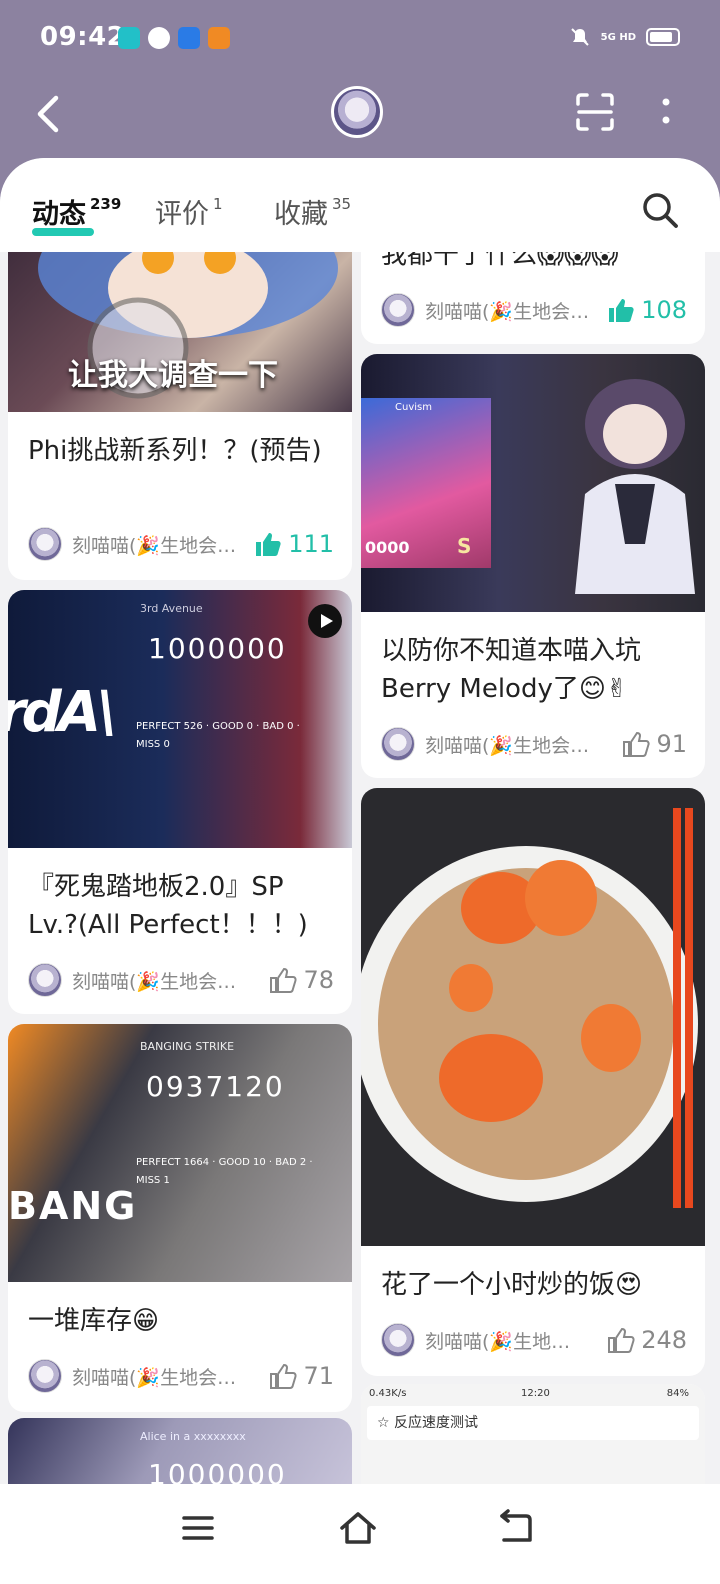 This screenshot has height=1584, width=720. I want to click on like-button: 78, so click(301, 980).